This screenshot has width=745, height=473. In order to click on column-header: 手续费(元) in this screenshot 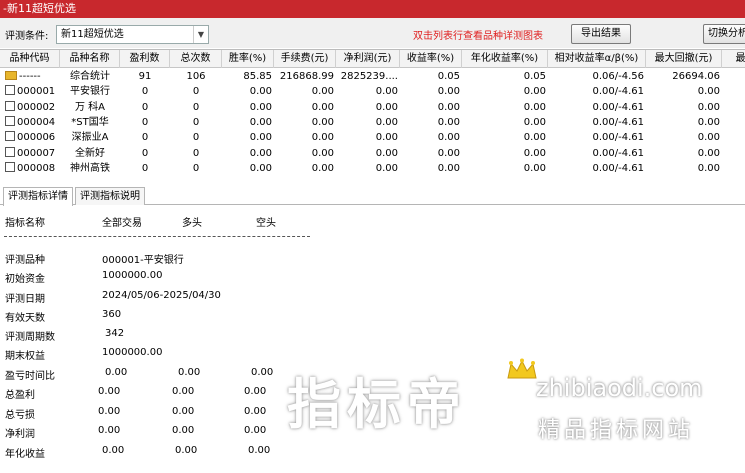, I will do `click(305, 59)`.